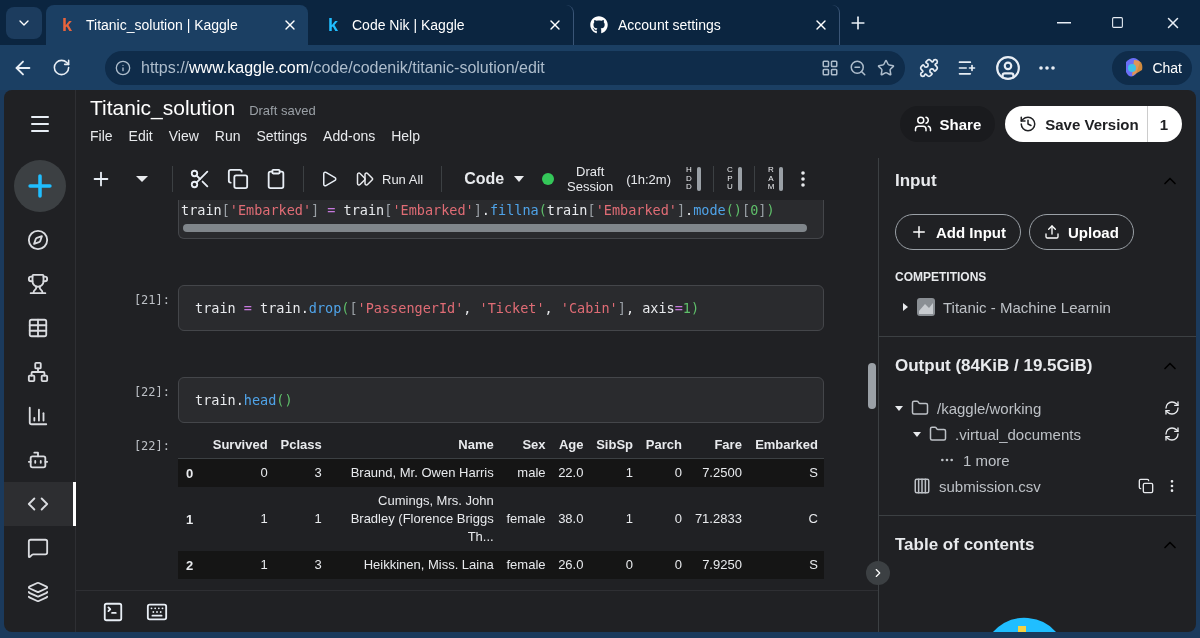 The image size is (1200, 638). Describe the element at coordinates (929, 67) in the screenshot. I see `puzzle-icon` at that location.